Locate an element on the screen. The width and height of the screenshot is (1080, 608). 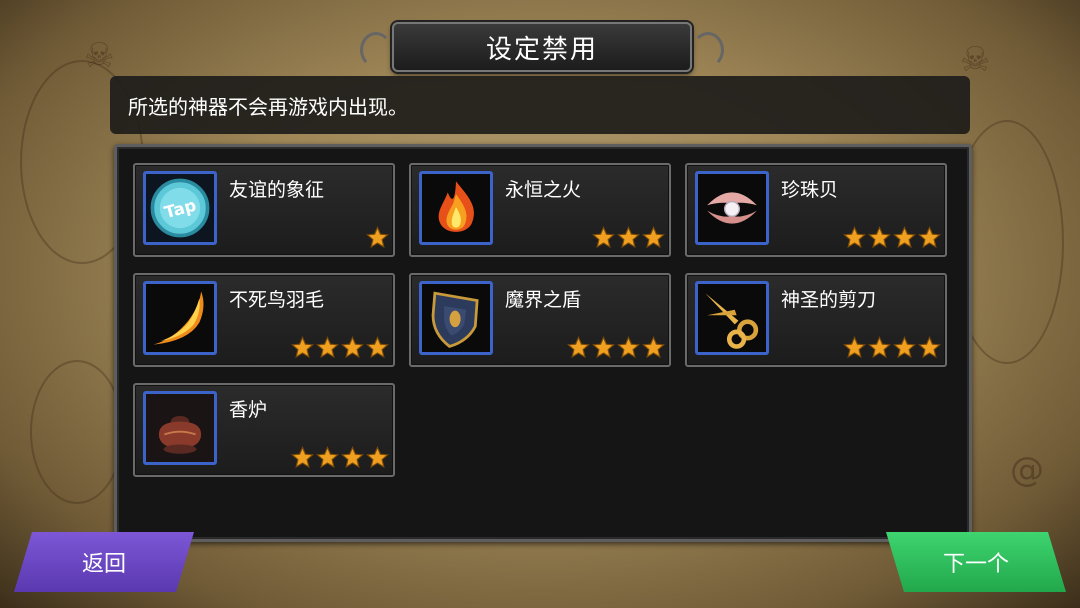
flame-icon is located at coordinates (456, 208).